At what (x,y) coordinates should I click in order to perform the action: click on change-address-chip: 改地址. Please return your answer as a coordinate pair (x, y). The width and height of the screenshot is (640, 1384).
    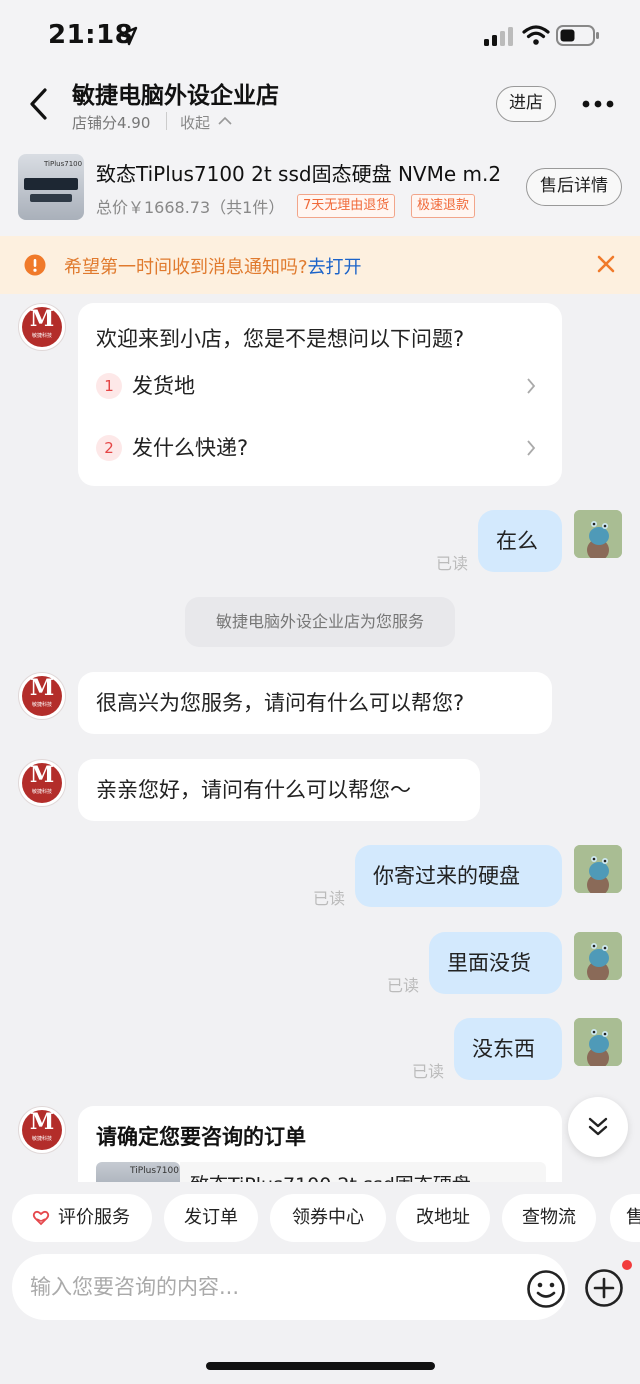
    Looking at the image, I should click on (443, 1218).